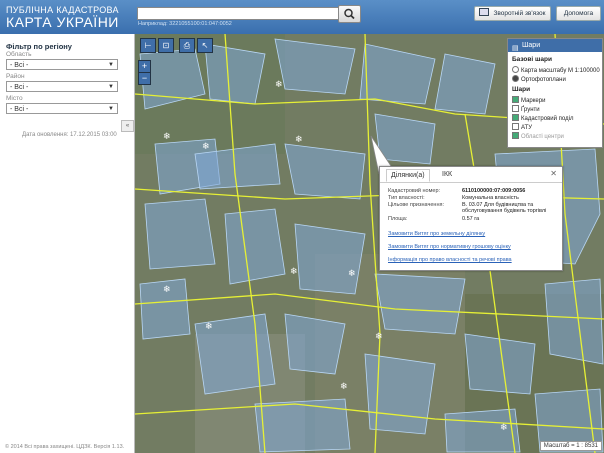 Image resolution: width=604 pixels, height=453 pixels. What do you see at coordinates (490, 198) in the screenshot?
I see `row-value: Комунальна власність` at bounding box center [490, 198].